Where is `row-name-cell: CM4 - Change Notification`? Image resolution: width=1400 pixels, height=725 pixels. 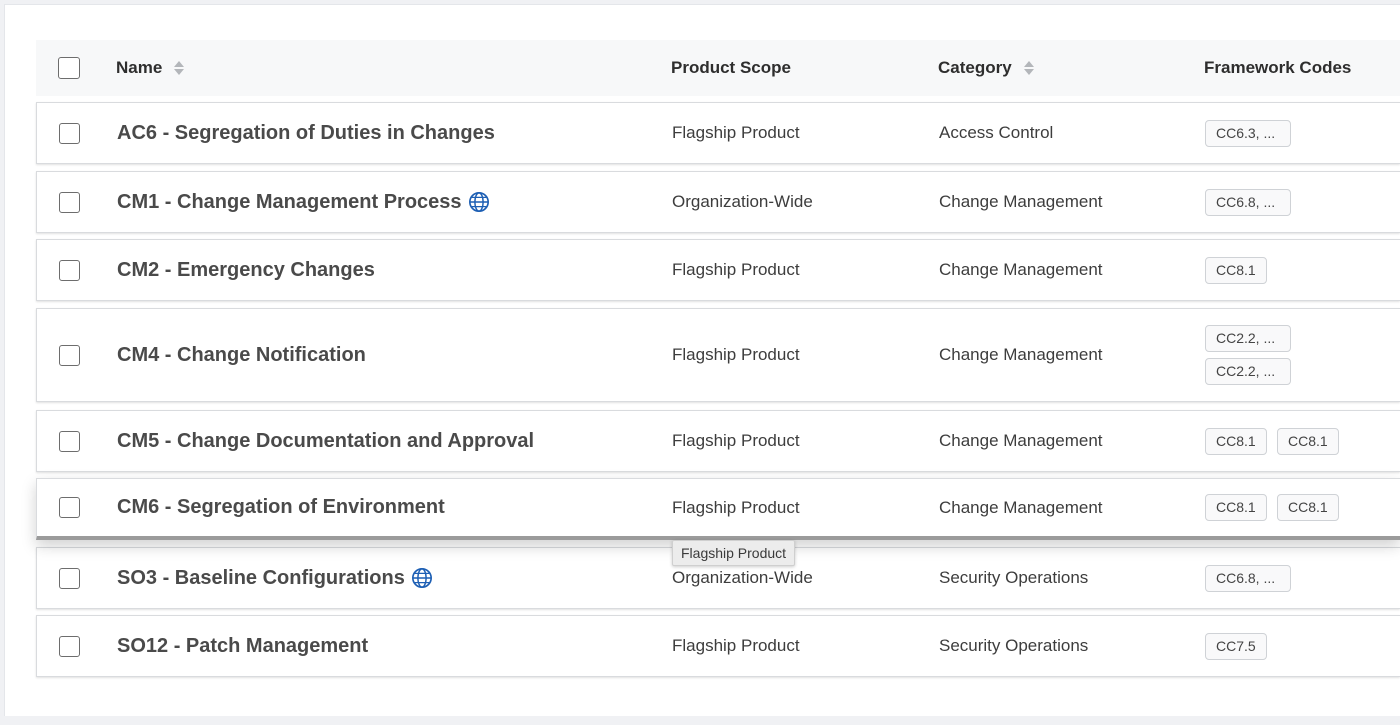
row-name-cell: CM4 - Change Notification is located at coordinates (241, 355).